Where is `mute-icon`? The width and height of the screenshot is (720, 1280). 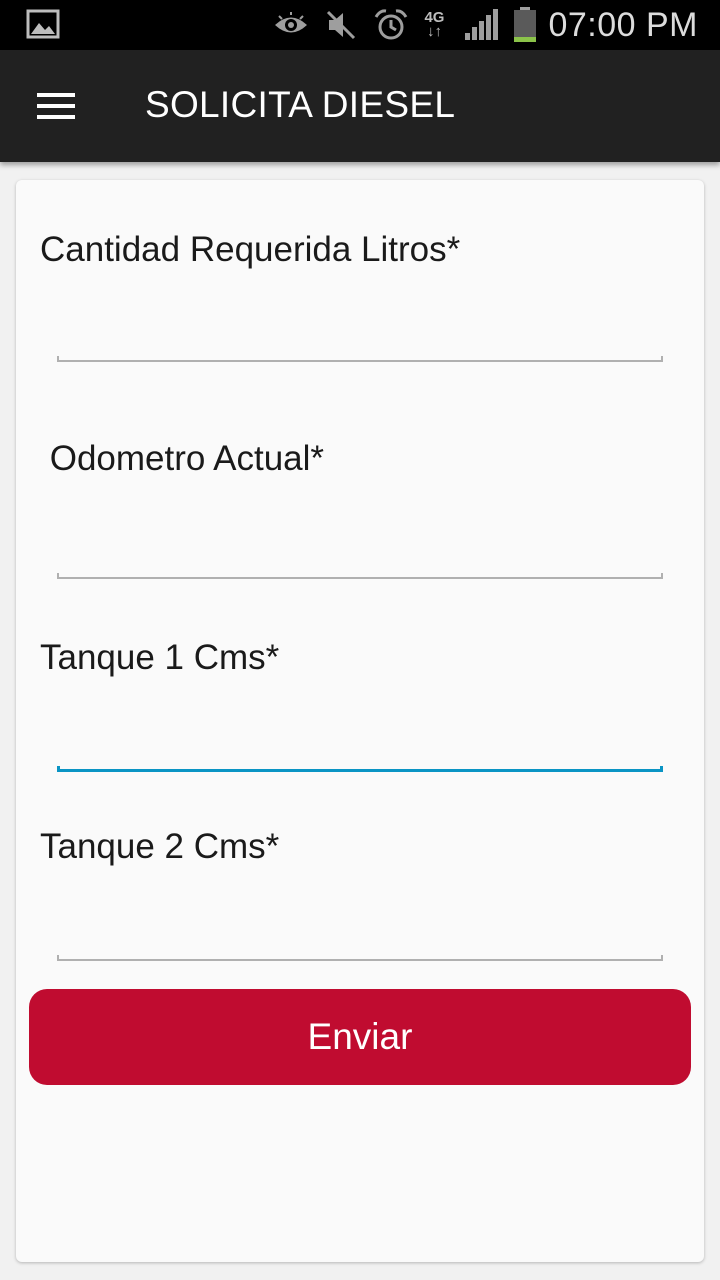
mute-icon is located at coordinates (341, 25).